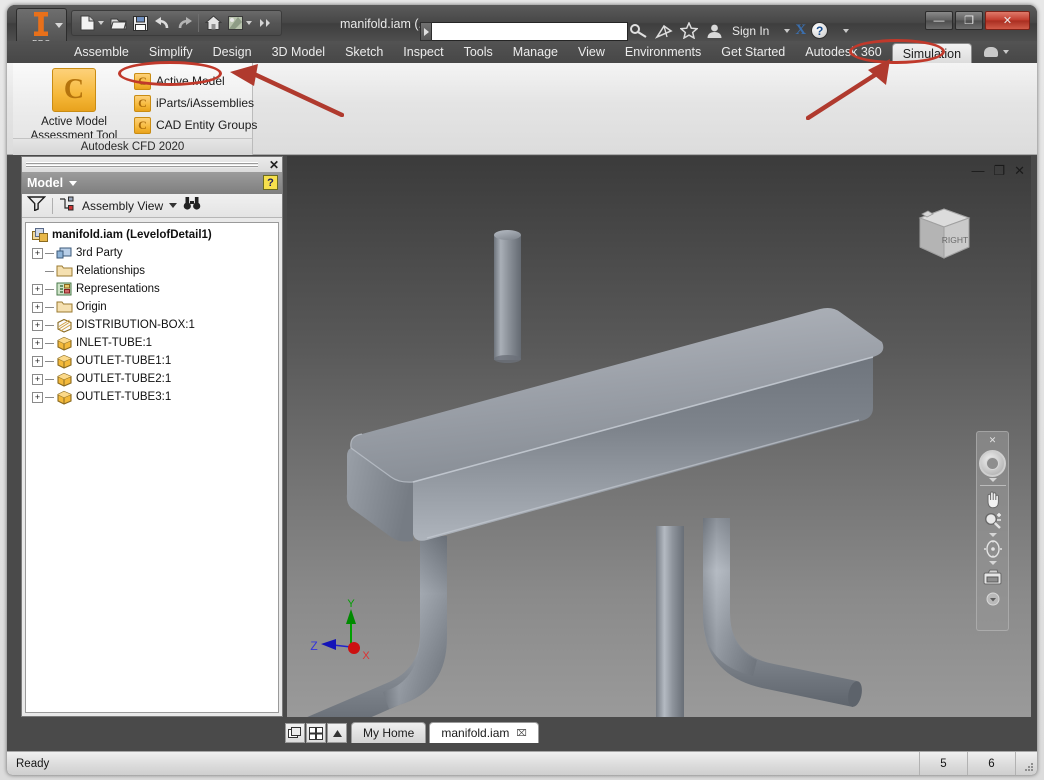 The height and width of the screenshot is (780, 1044). I want to click on maximize-button: ❐, so click(969, 20).